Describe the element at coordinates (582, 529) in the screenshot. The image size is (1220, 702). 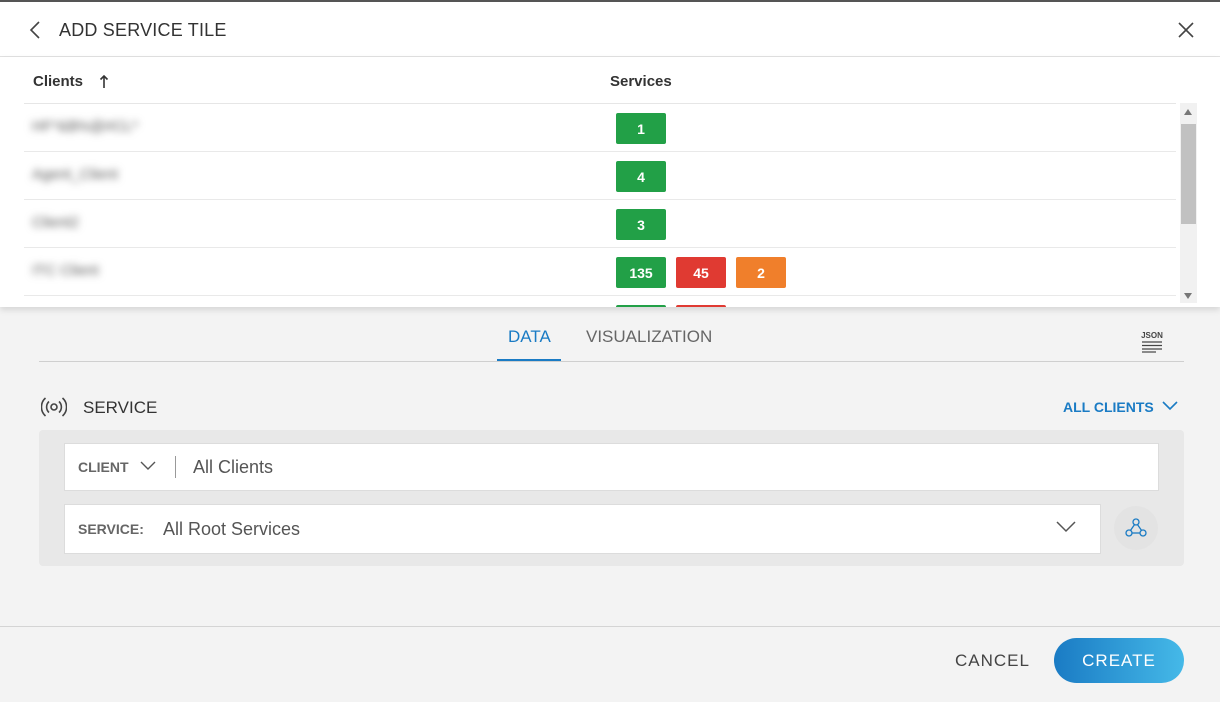
I see `service-select-dropdown: SERVICE: All Root Services` at that location.